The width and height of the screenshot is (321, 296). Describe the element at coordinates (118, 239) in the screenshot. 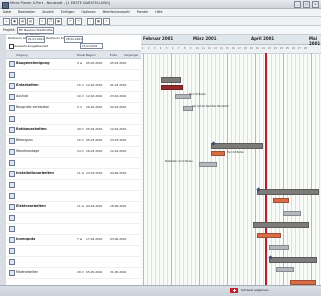

I see `task-end: 03.06.2001` at that location.